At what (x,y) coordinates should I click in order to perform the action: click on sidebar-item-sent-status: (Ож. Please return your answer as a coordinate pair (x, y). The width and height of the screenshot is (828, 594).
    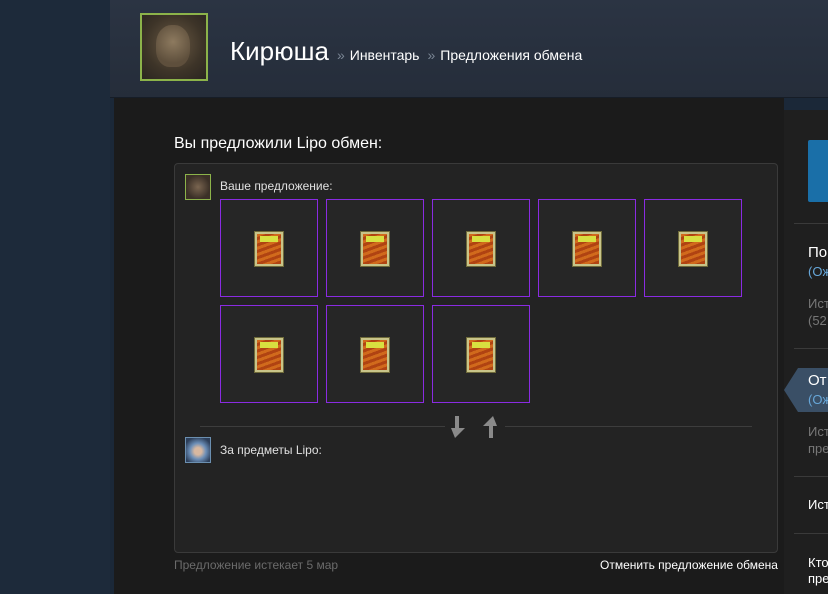
    Looking at the image, I should click on (818, 399).